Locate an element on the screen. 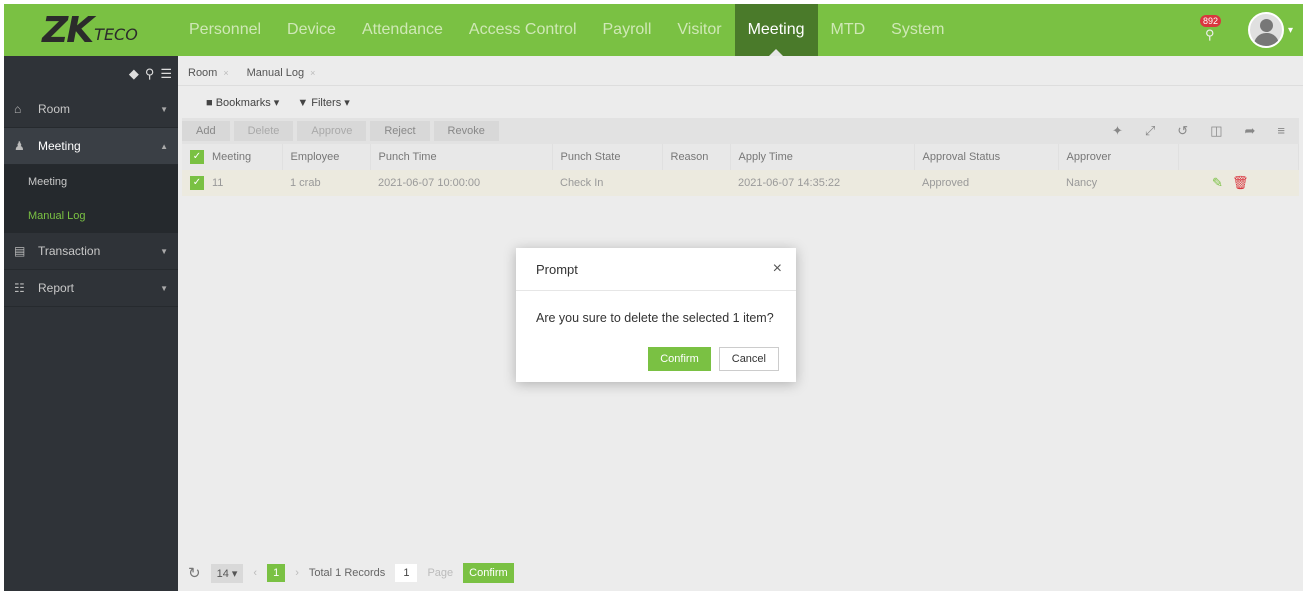 The image size is (1307, 591). sidebar-group-report: ☷ Report ▼ is located at coordinates (91, 288).